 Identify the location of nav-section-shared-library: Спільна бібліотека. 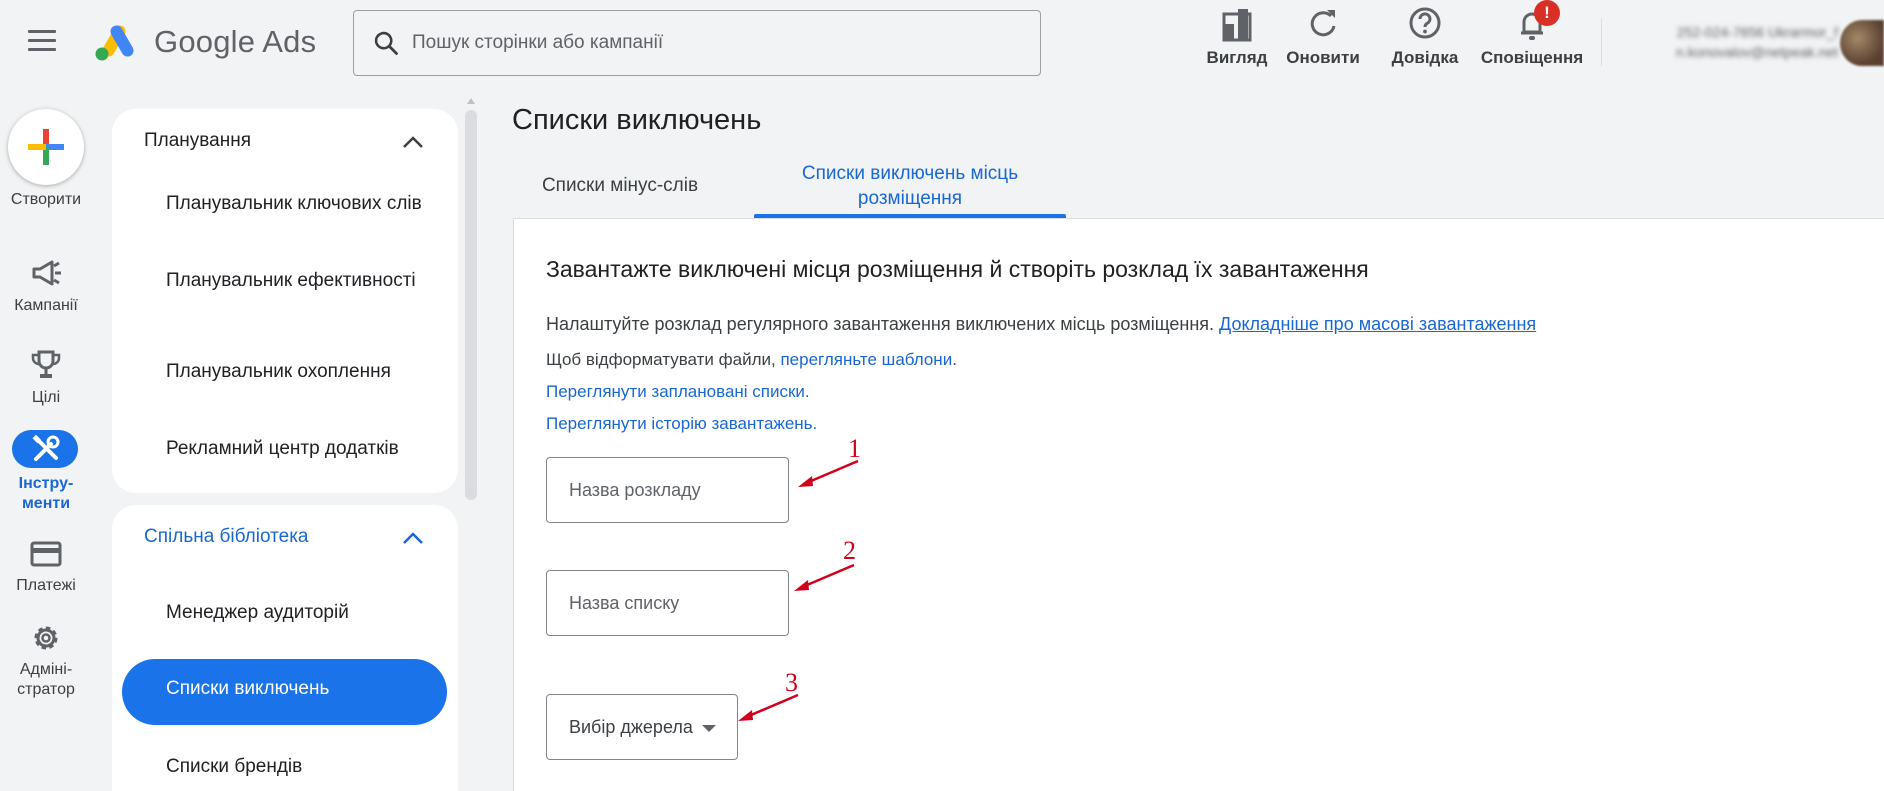
(226, 537).